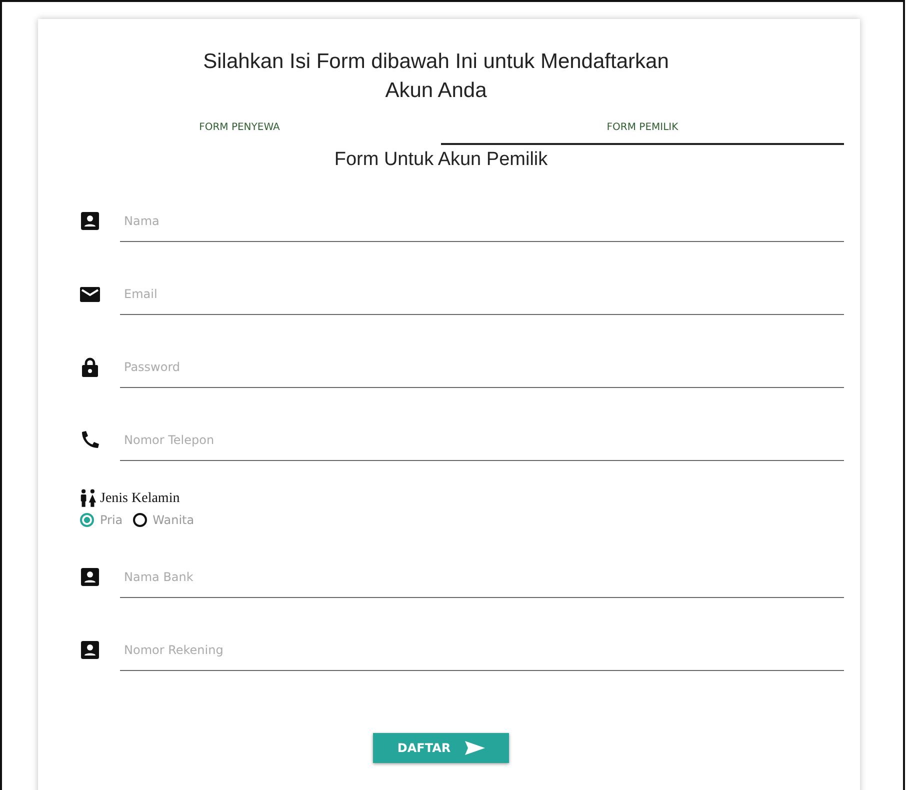 This screenshot has height=790, width=909. I want to click on form-tab: FORM PEMILIK, so click(642, 128).